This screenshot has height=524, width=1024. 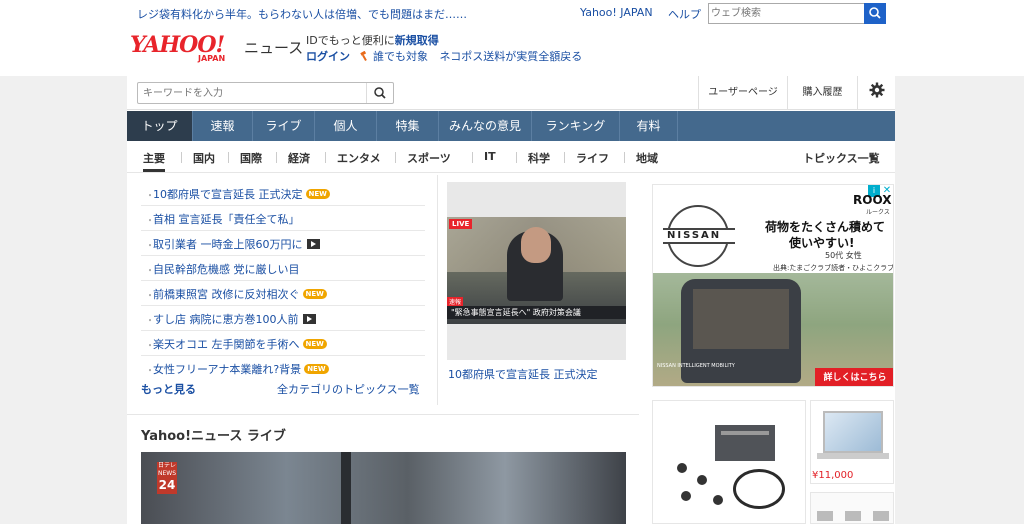 What do you see at coordinates (408, 126) in the screenshot?
I see `nav-feature: 特集` at bounding box center [408, 126].